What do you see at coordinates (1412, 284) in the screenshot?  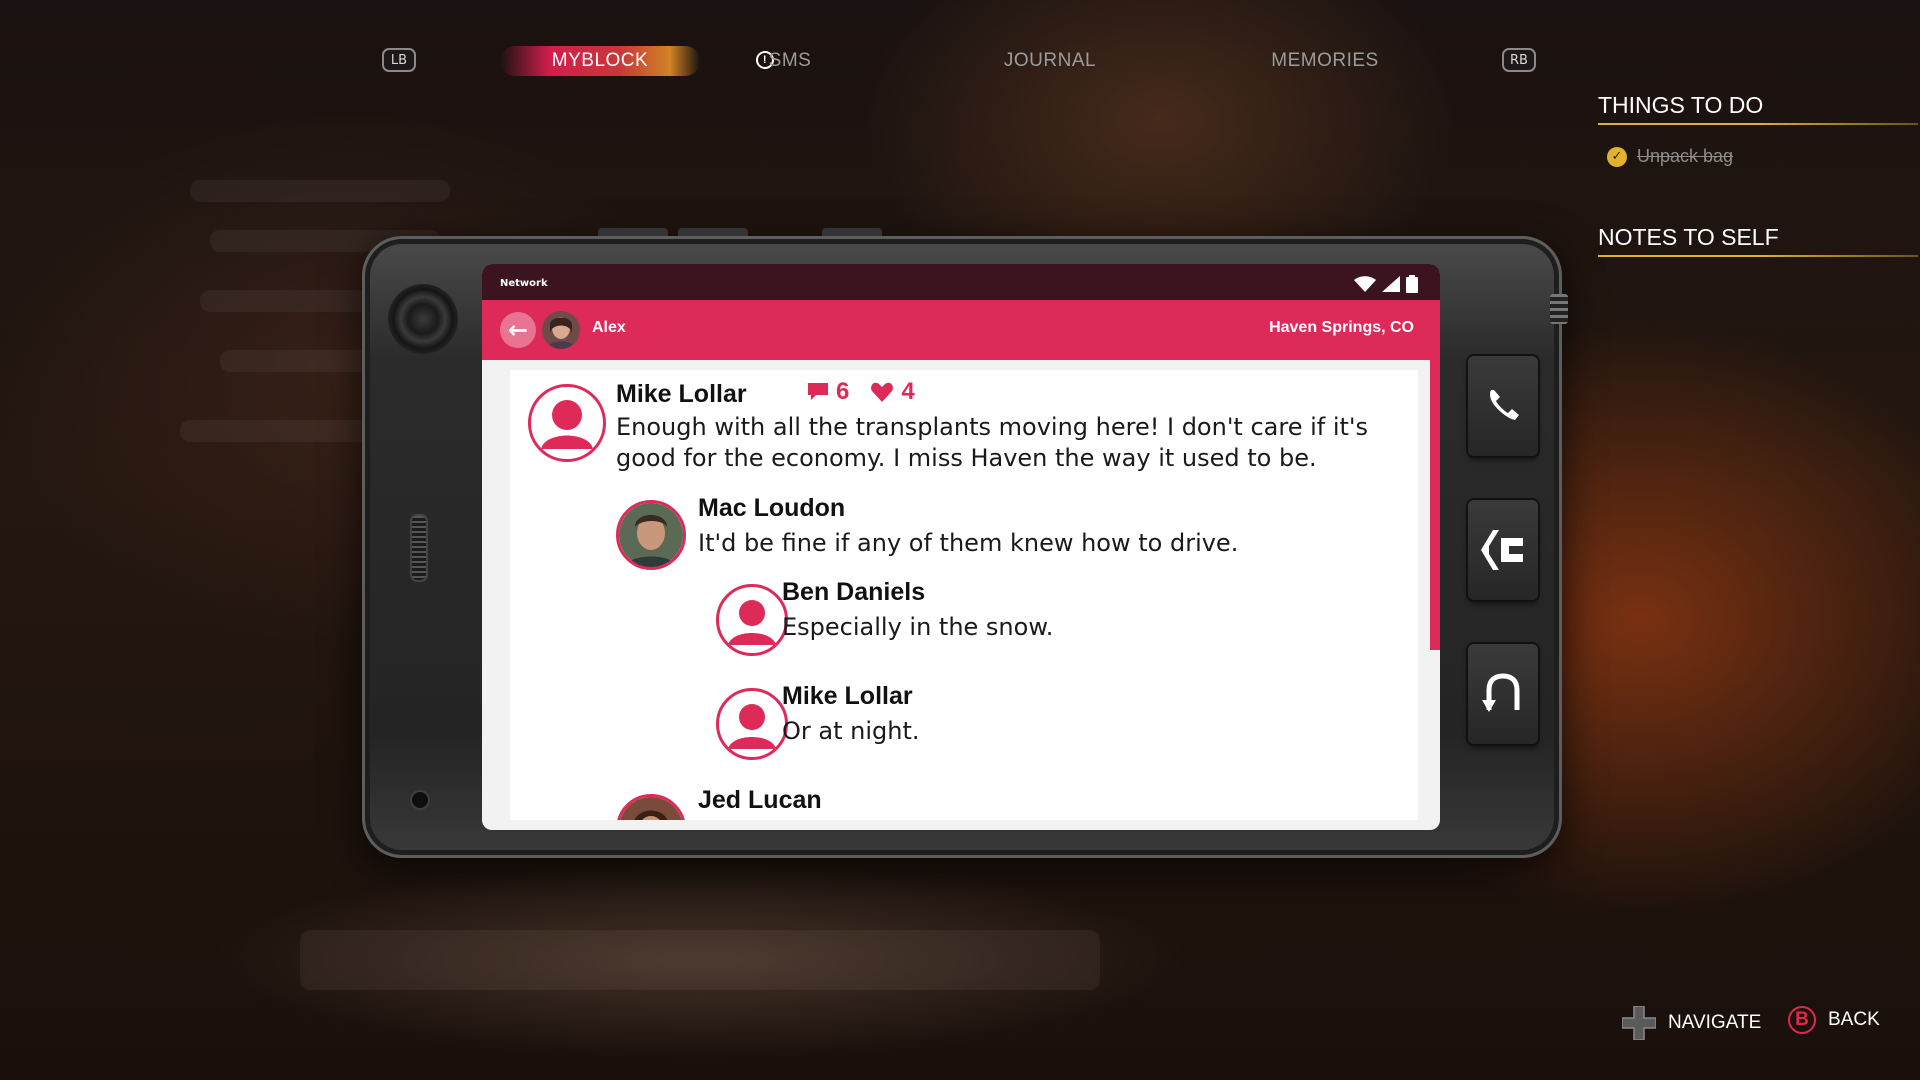 I see `battery-icon` at bounding box center [1412, 284].